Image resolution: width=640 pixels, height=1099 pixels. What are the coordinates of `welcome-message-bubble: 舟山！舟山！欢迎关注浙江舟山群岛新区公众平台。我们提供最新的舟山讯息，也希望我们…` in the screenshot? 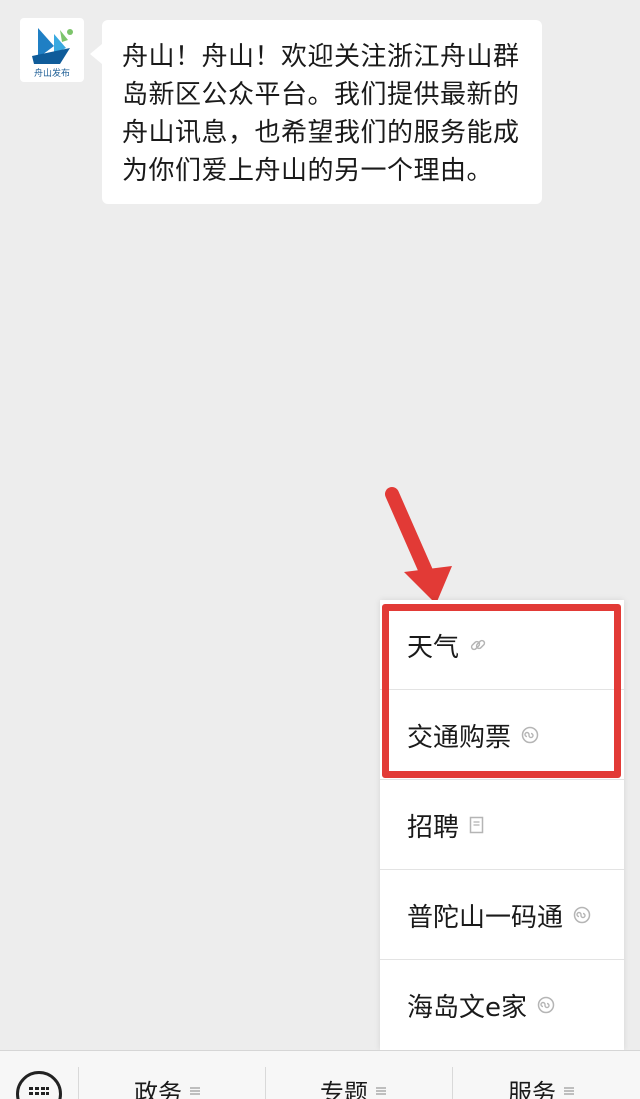 It's located at (316, 112).